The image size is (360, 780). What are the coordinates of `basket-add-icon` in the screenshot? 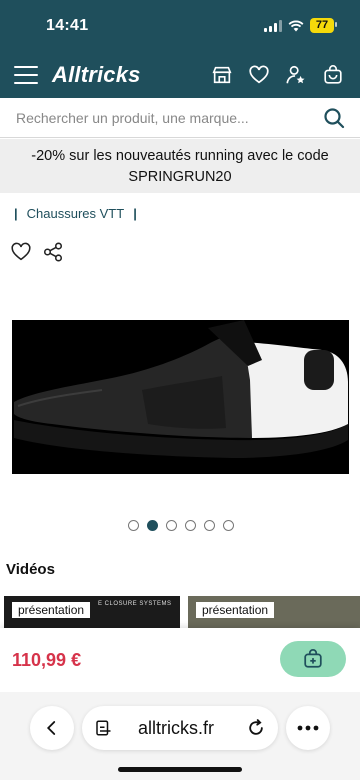 It's located at (313, 658).